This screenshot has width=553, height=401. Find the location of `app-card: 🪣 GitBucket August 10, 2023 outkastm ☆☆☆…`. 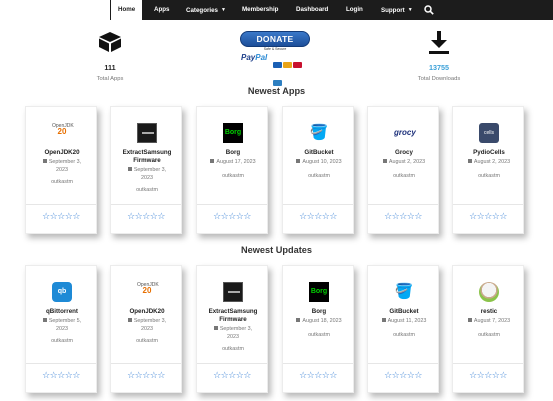

app-card: 🪣 GitBucket August 10, 2023 outkastm ☆☆☆… is located at coordinates (318, 170).